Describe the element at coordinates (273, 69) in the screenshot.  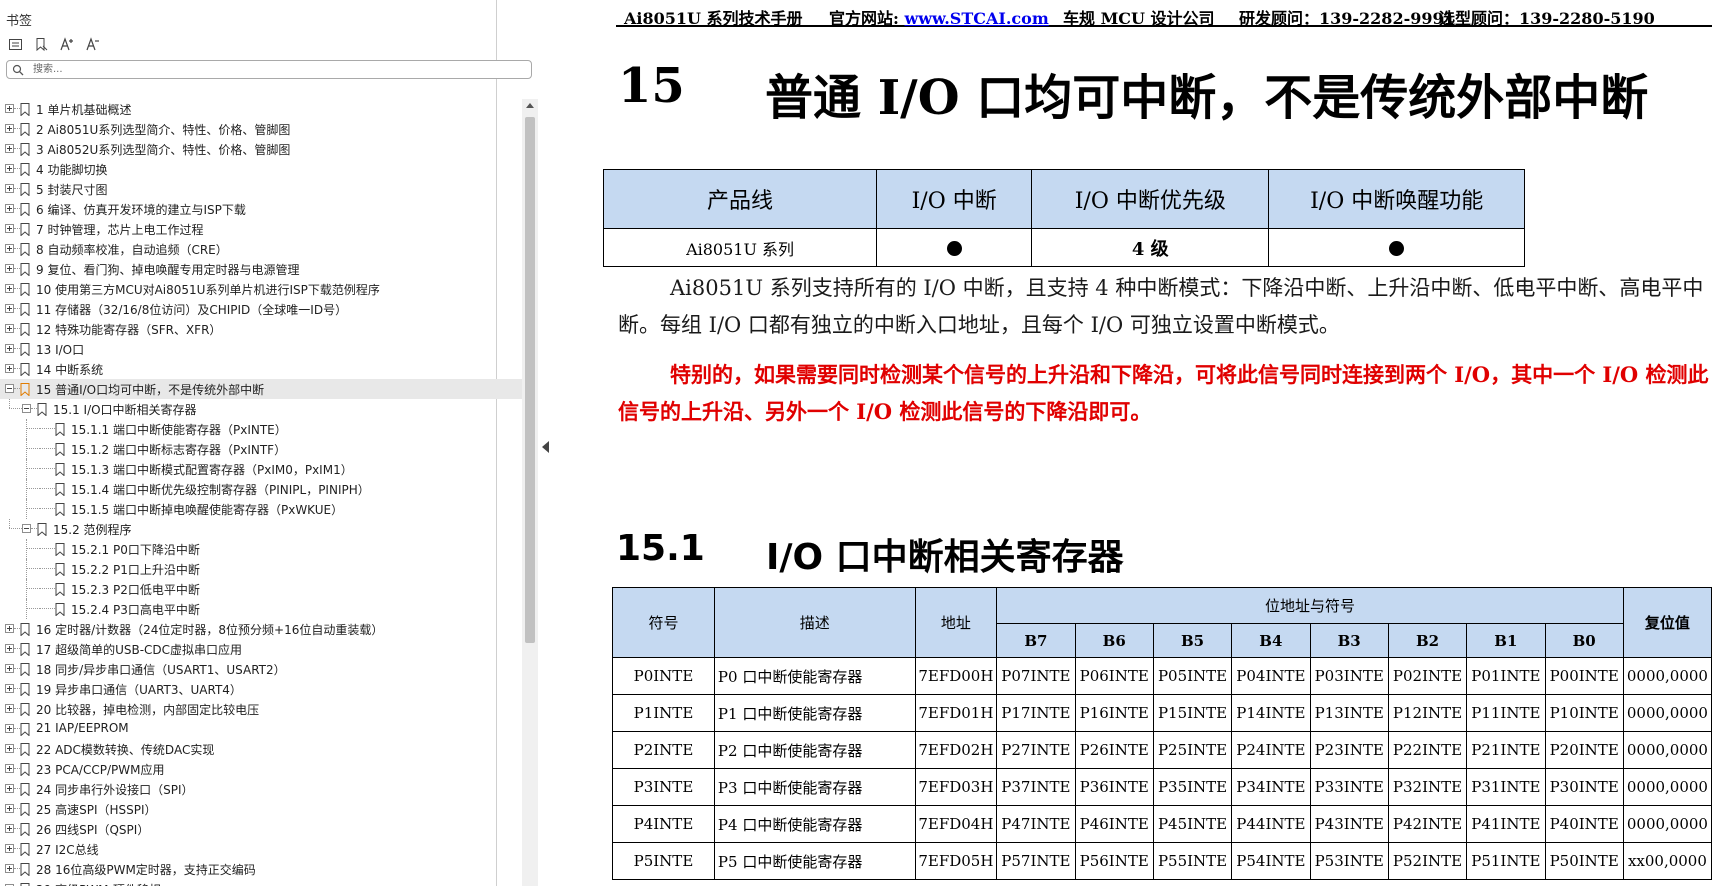
I see `bookmarks-search-input` at that location.